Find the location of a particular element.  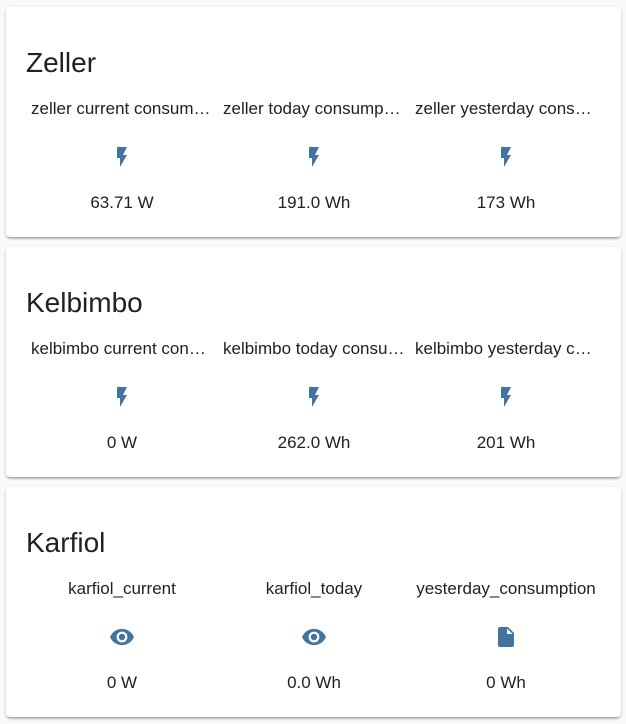

card-title: Zeller is located at coordinates (61, 62).